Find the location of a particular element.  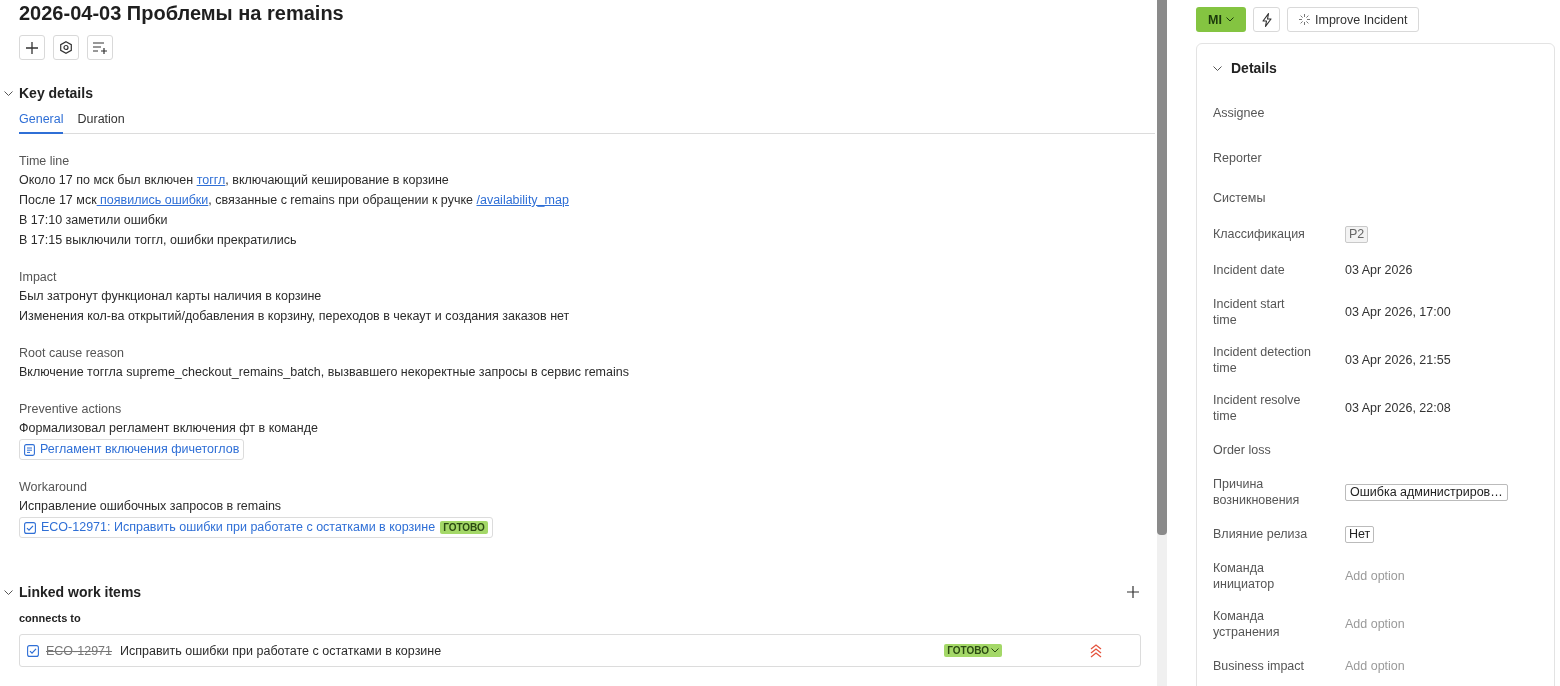

field-label: Причина возникновения is located at coordinates (1257, 492).